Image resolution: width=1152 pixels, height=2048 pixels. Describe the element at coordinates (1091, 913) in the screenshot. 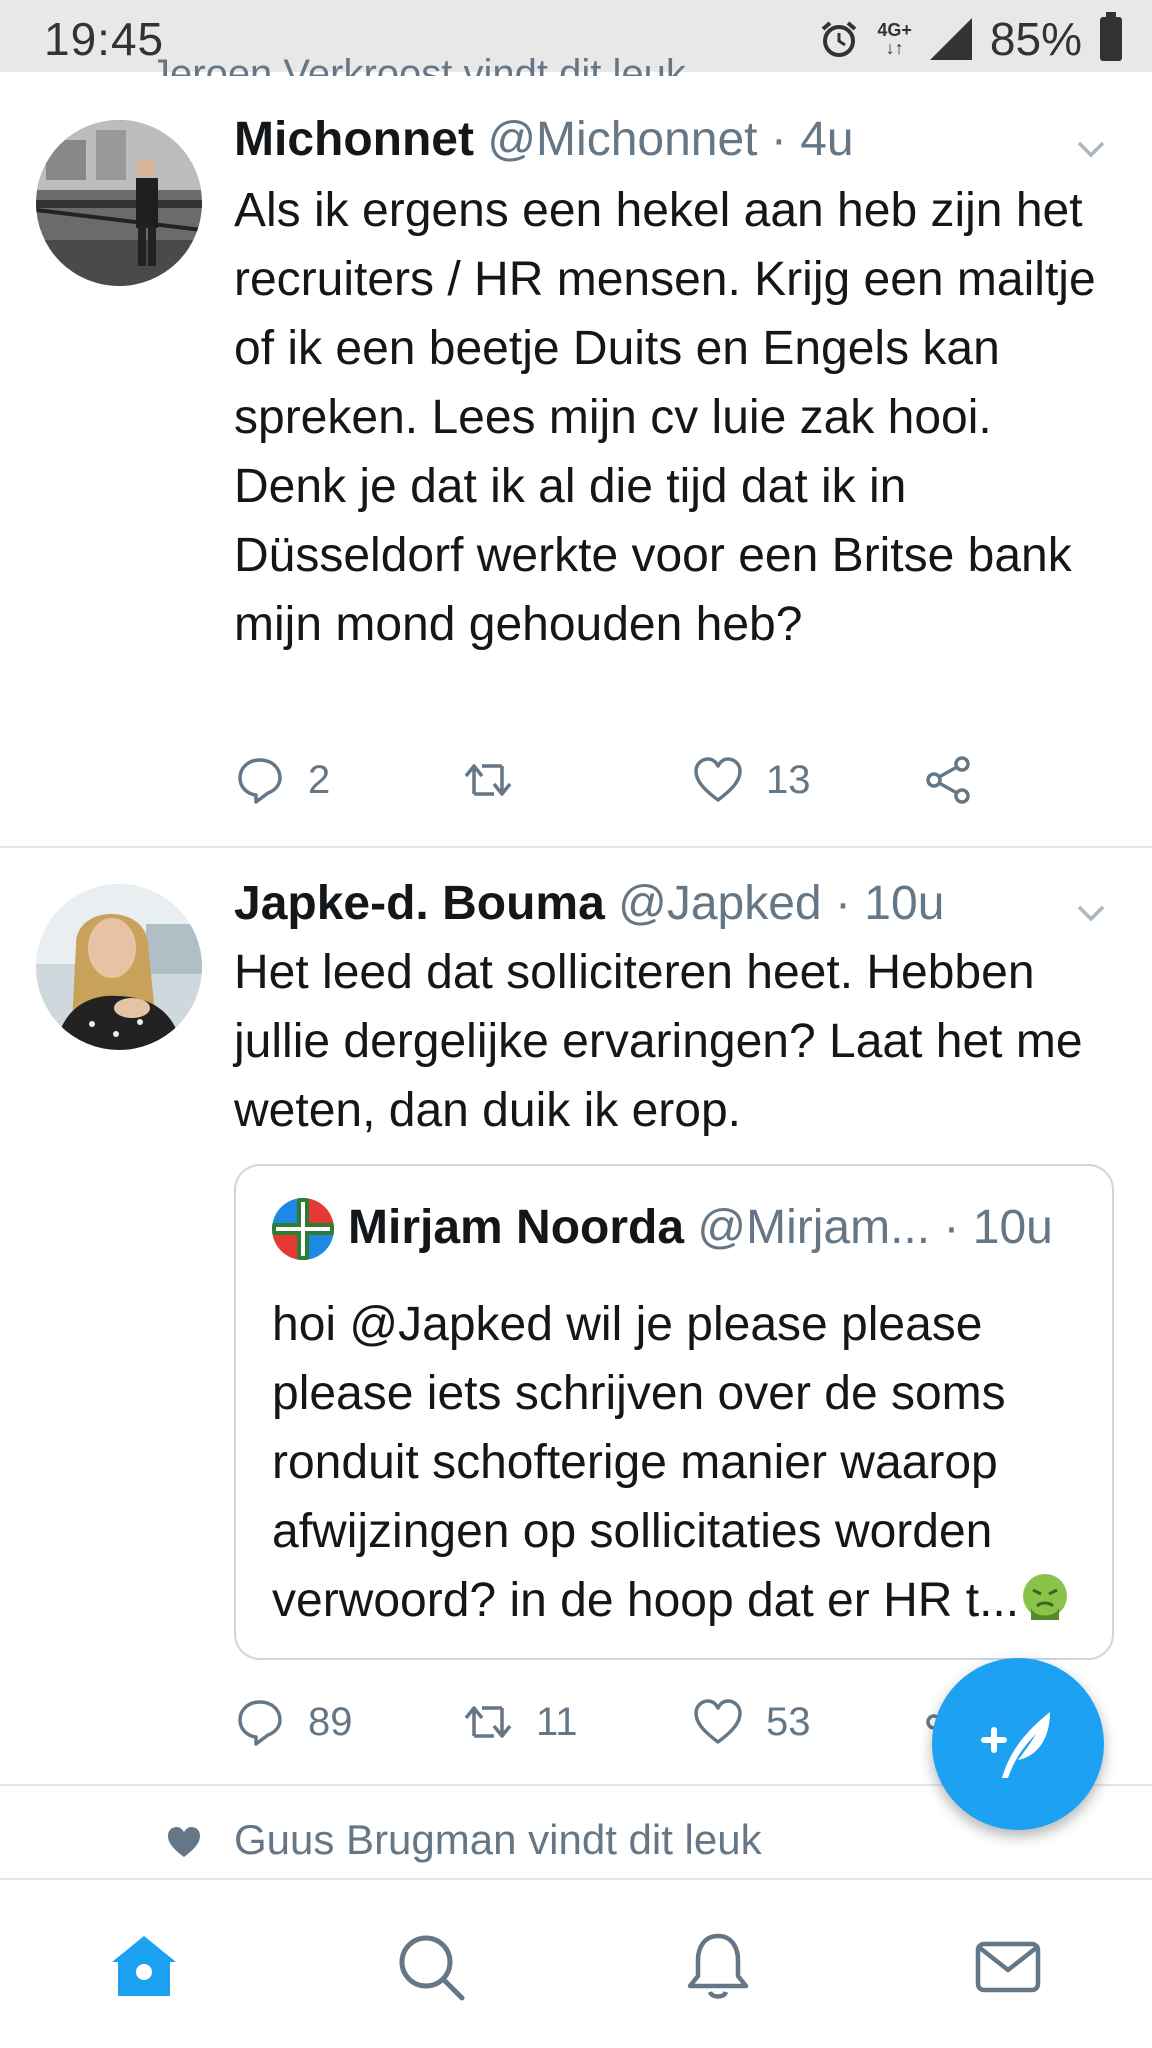

I see `chevron-down-icon` at that location.